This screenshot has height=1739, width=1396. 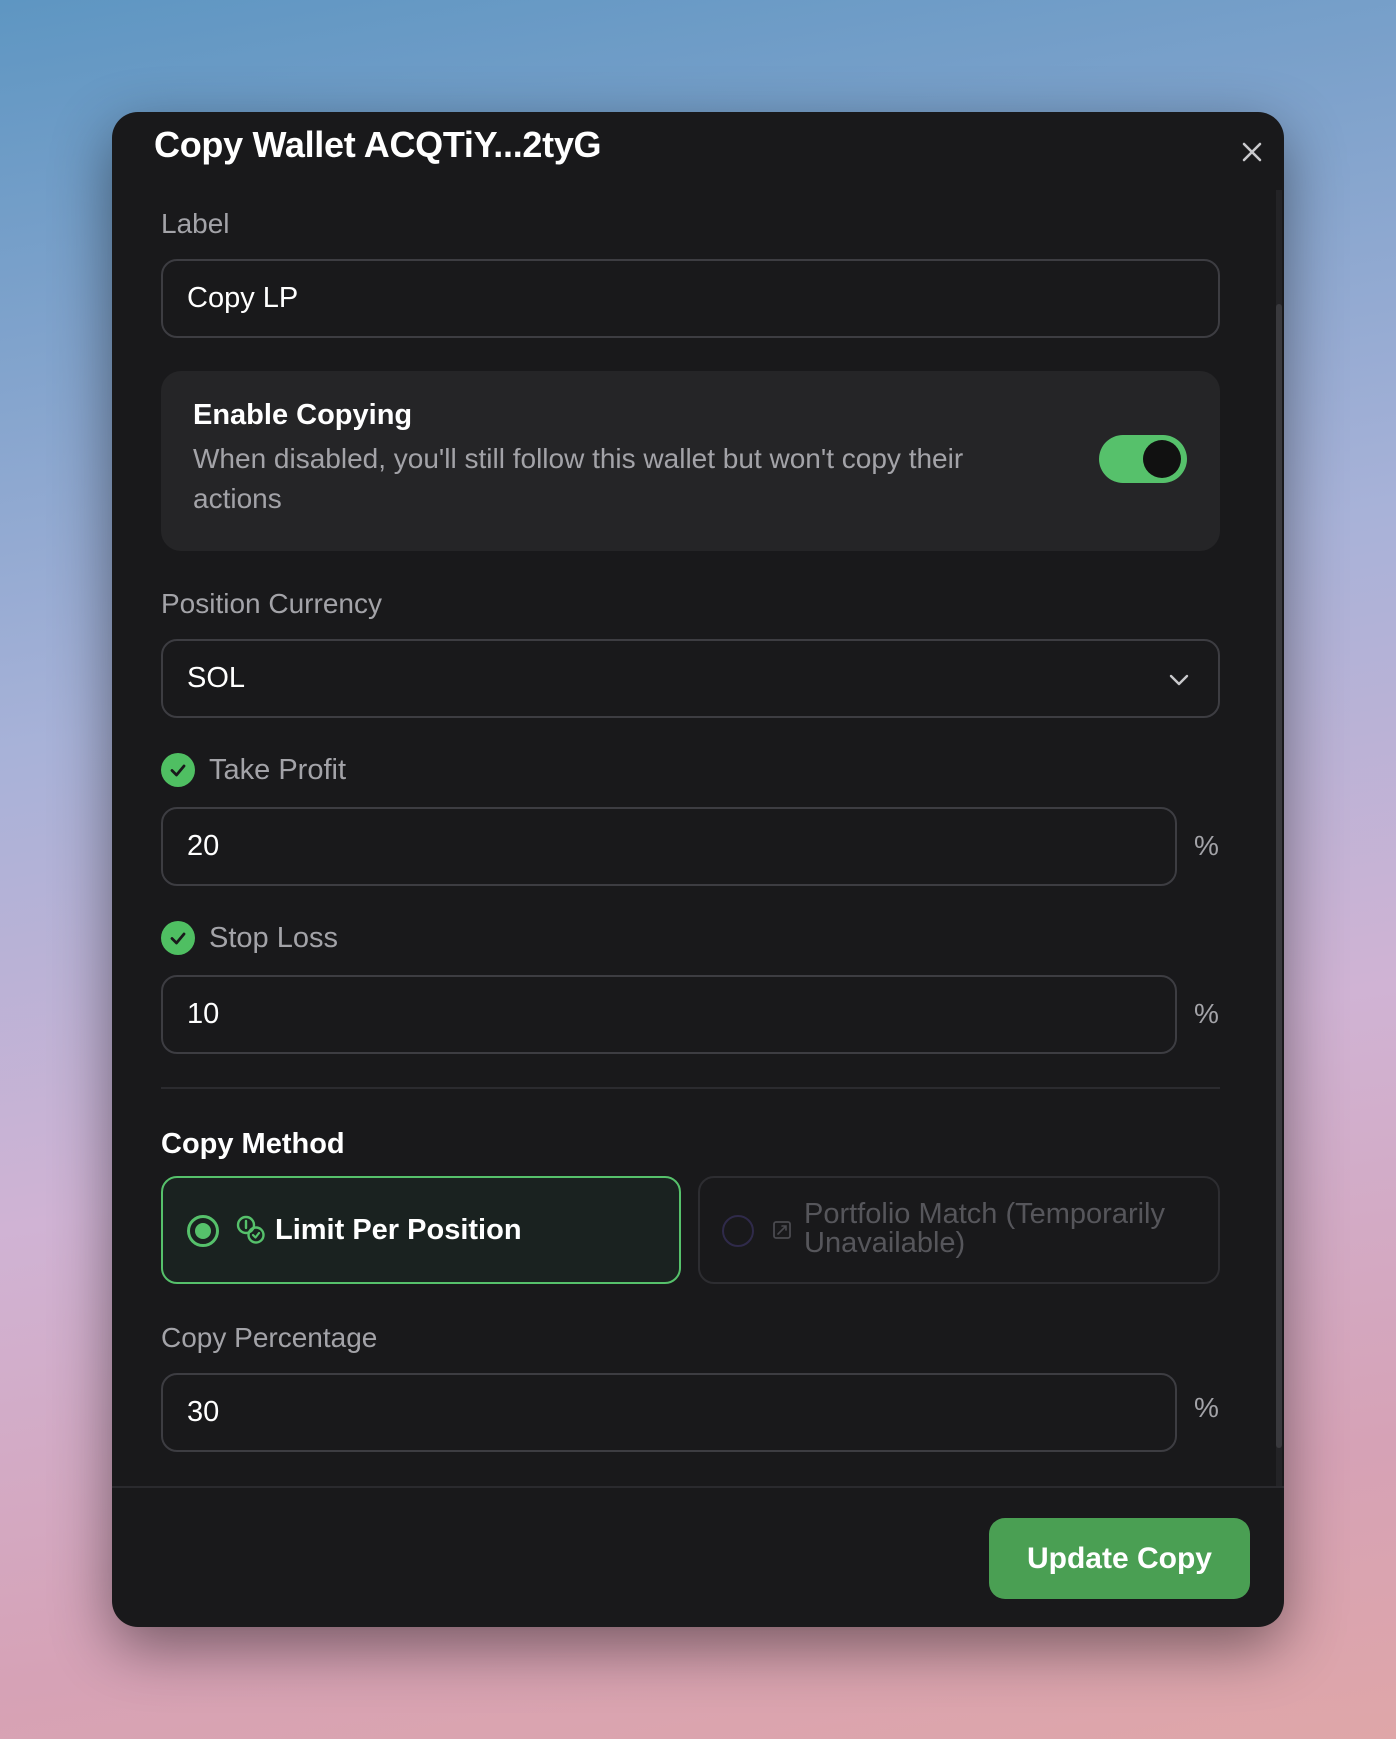 What do you see at coordinates (203, 1231) in the screenshot?
I see `radio-selected` at bounding box center [203, 1231].